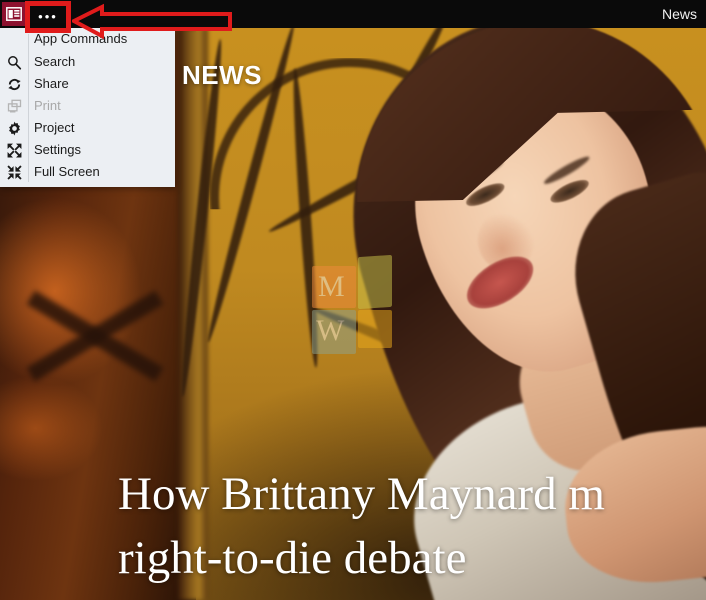  Describe the element at coordinates (14, 84) in the screenshot. I see `share-icon` at that location.